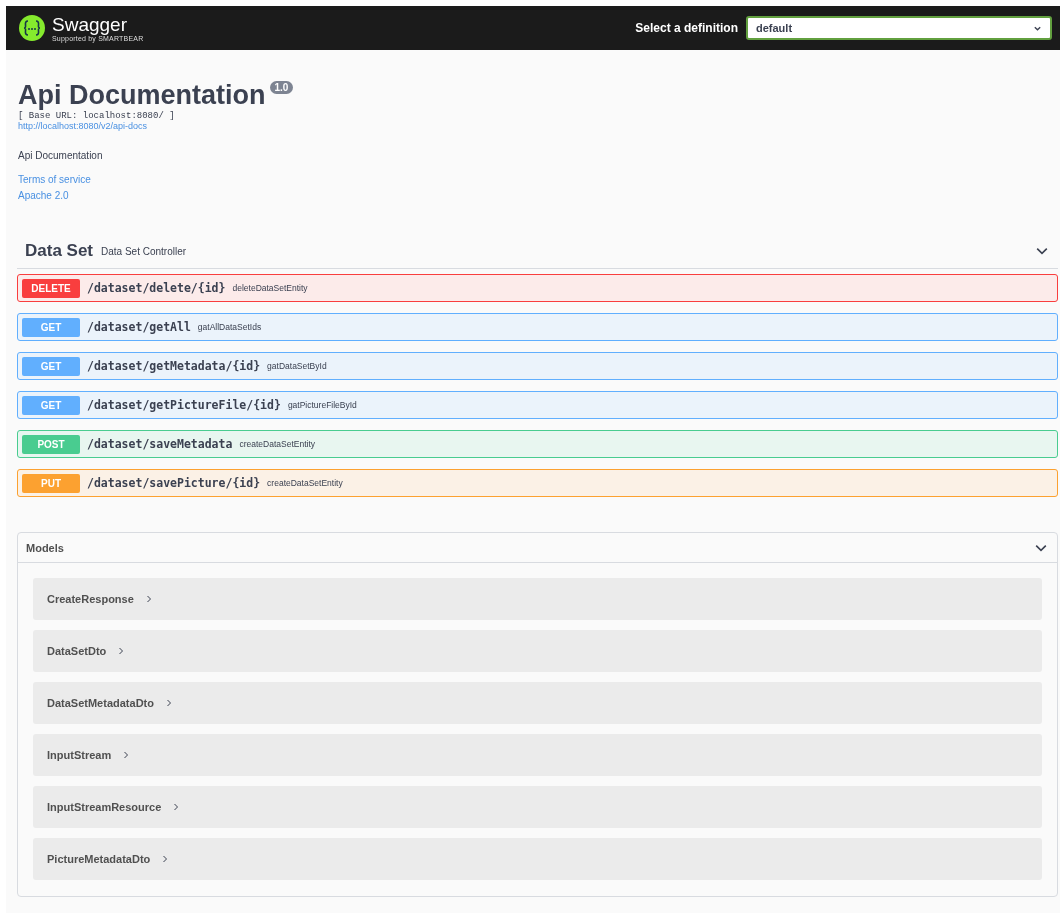 This screenshot has width=1060, height=913. What do you see at coordinates (45, 547) in the screenshot?
I see `models-title: Models` at bounding box center [45, 547].